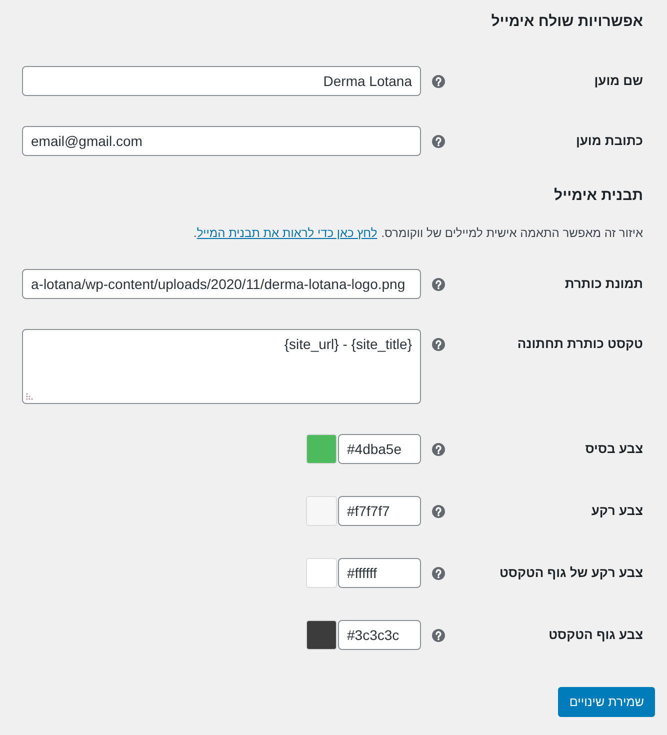 The height and width of the screenshot is (735, 667). What do you see at coordinates (606, 702) in the screenshot?
I see `save-button: שמירת שינויים` at bounding box center [606, 702].